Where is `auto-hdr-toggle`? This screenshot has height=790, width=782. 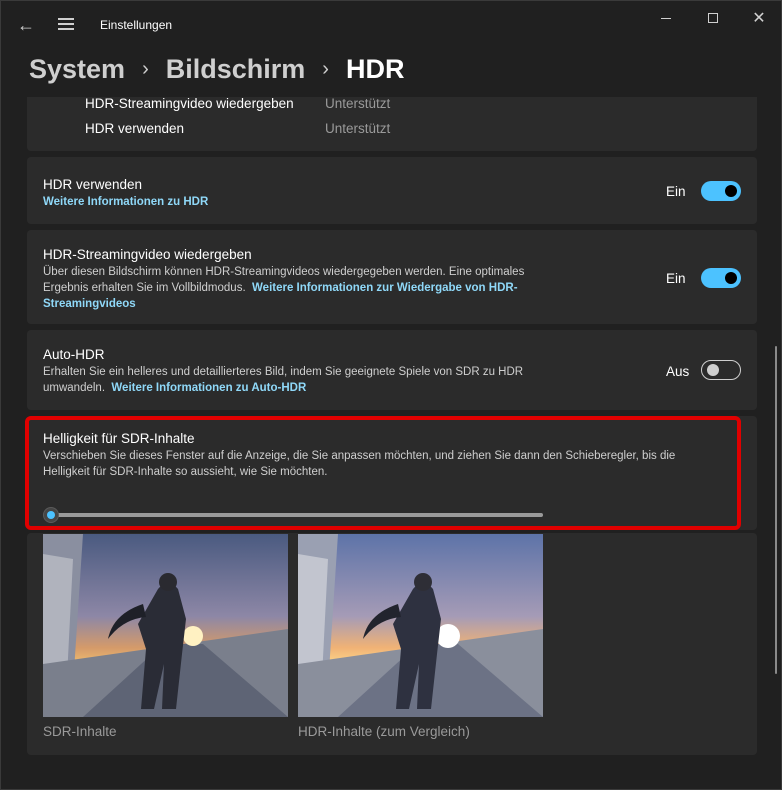 auto-hdr-toggle is located at coordinates (721, 370).